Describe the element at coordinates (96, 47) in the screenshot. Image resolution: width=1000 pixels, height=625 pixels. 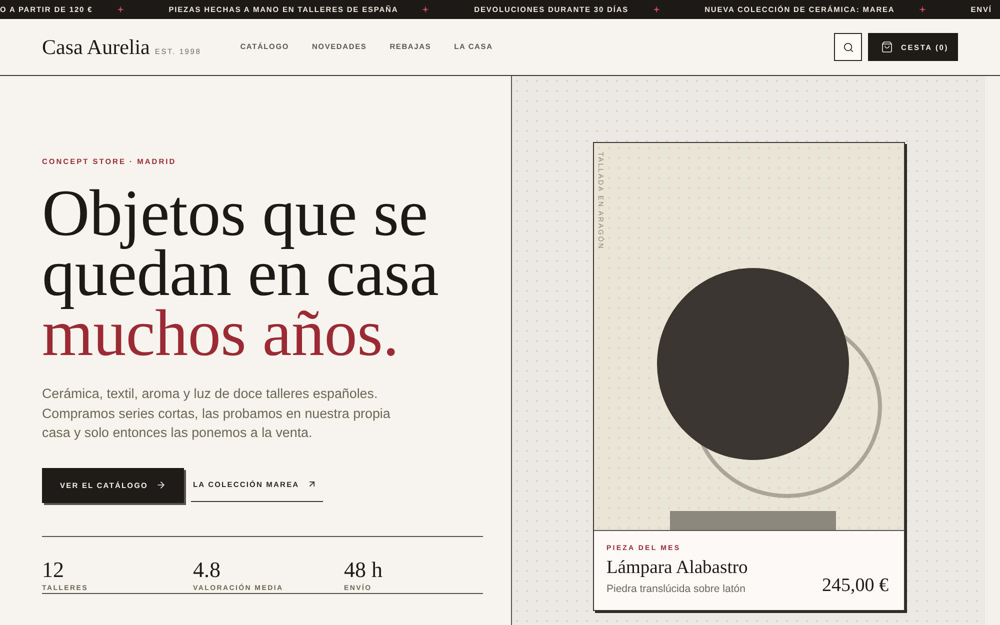
I see `brand-logo: Casa Aurelia` at that location.